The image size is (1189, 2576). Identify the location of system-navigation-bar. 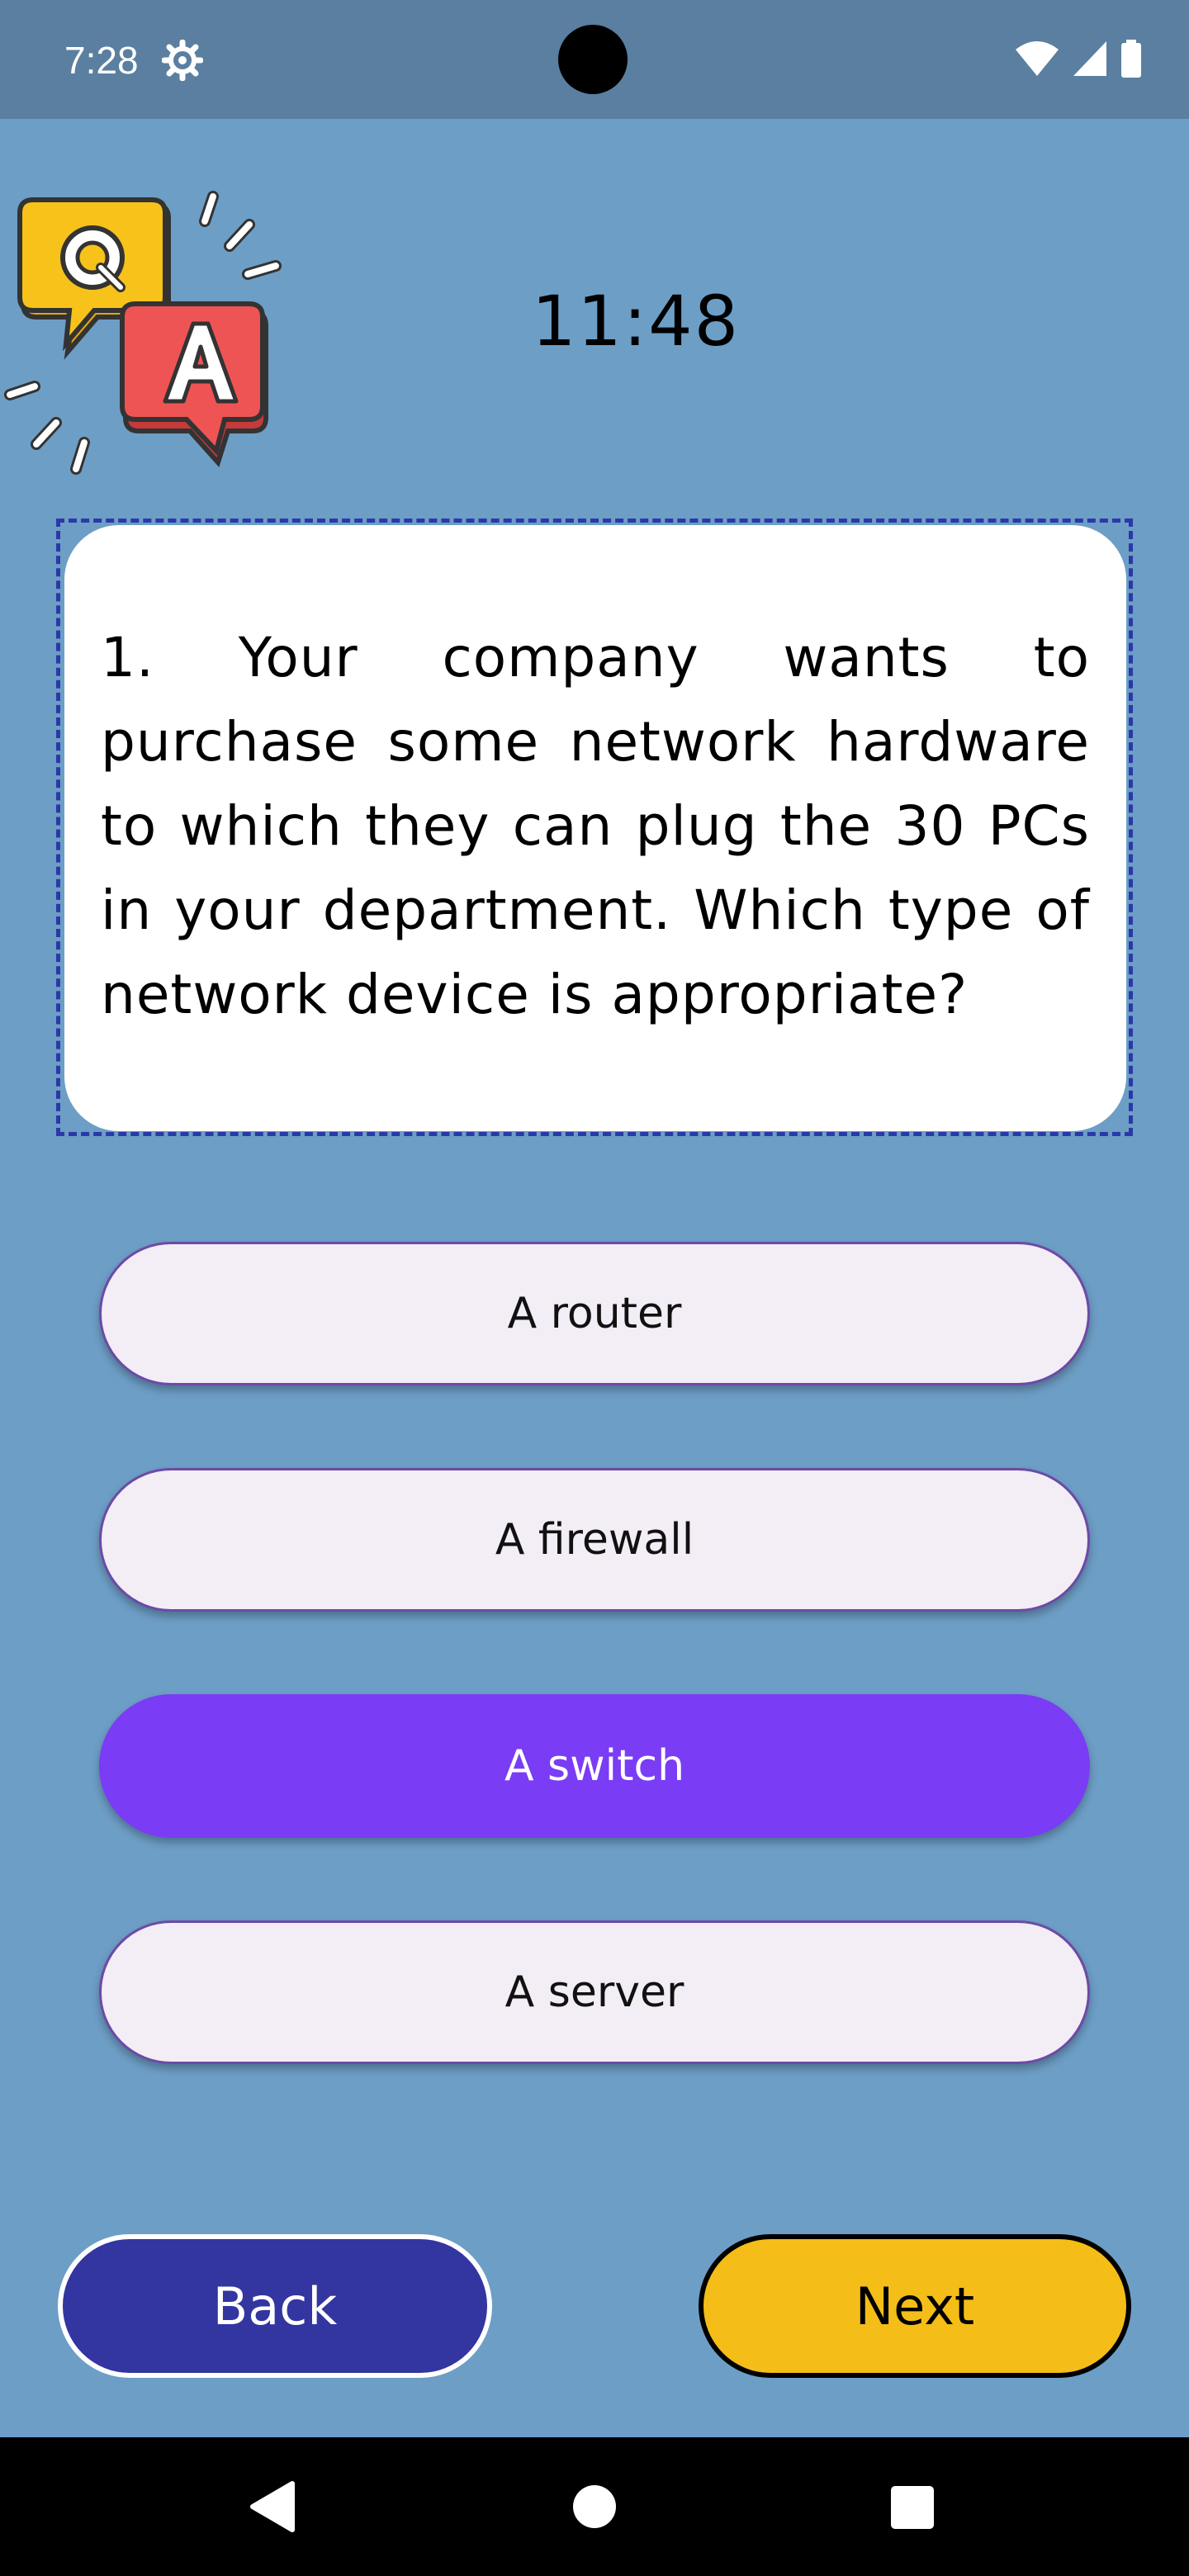
(594, 2506).